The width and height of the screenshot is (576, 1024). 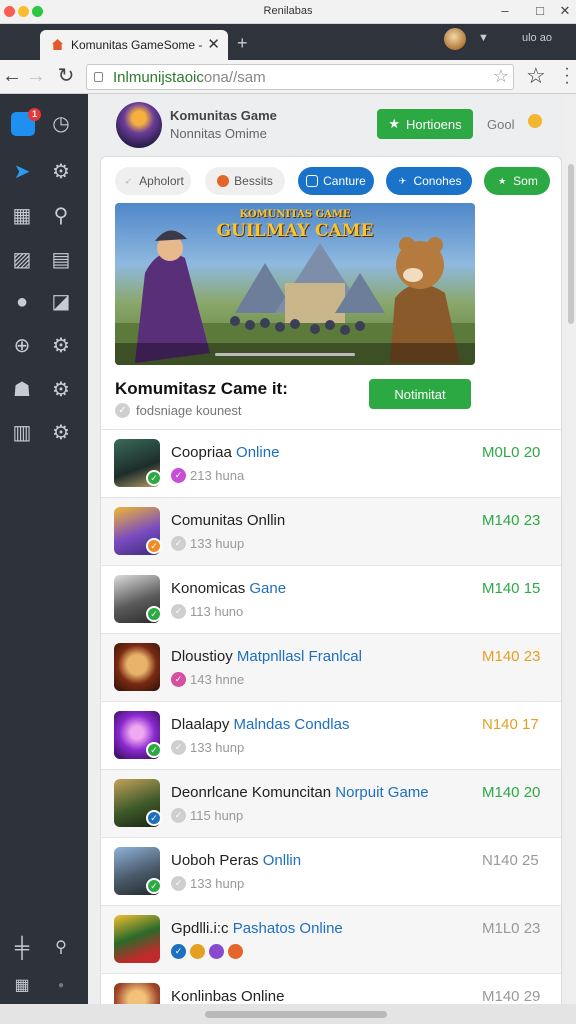 What do you see at coordinates (158, 77) in the screenshot?
I see `url-host: Inlmunijstaoic` at bounding box center [158, 77].